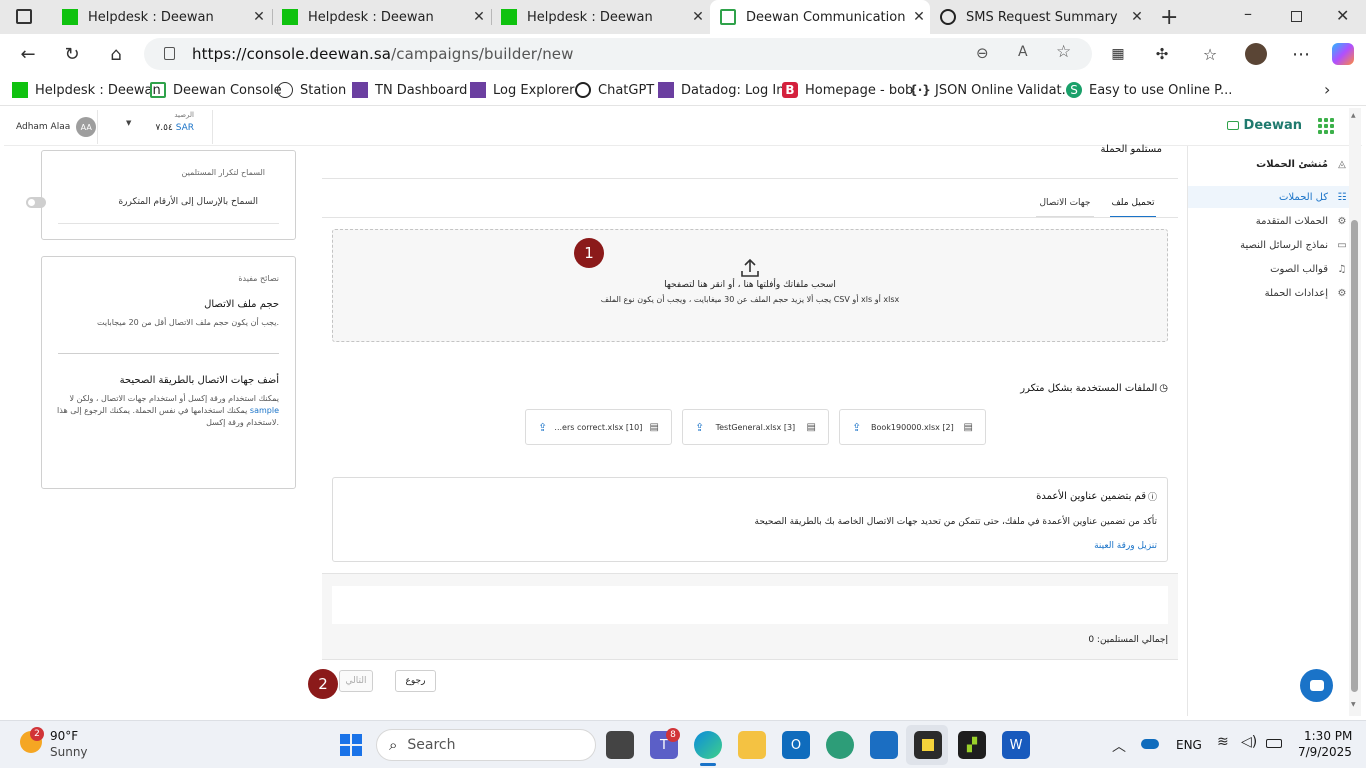 Image resolution: width=1366 pixels, height=768 pixels. I want to click on onedrive-icon, so click(1150, 744).